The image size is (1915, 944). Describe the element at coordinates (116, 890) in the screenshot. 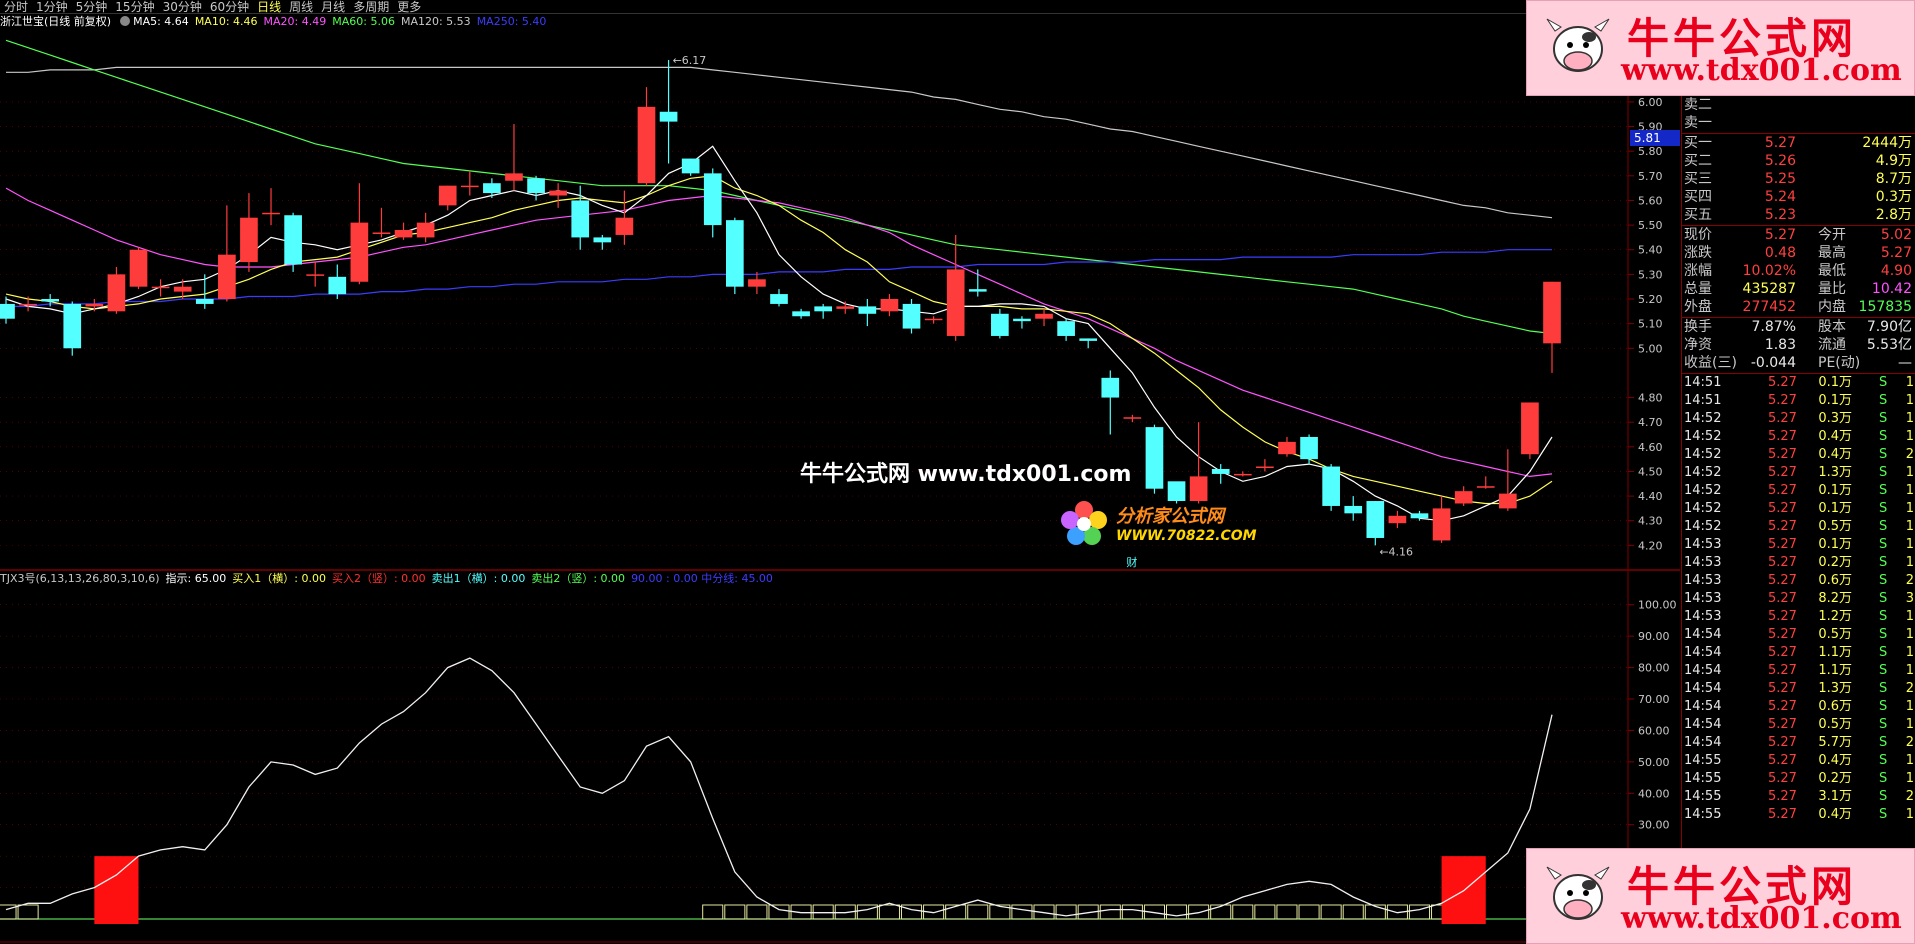

I see `buy-signal-bar` at that location.